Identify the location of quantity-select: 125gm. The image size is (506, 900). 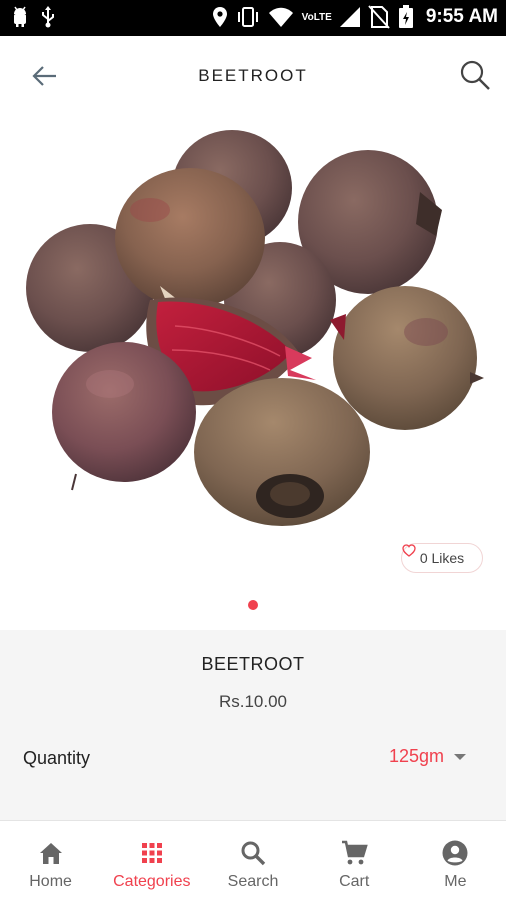
(427, 756).